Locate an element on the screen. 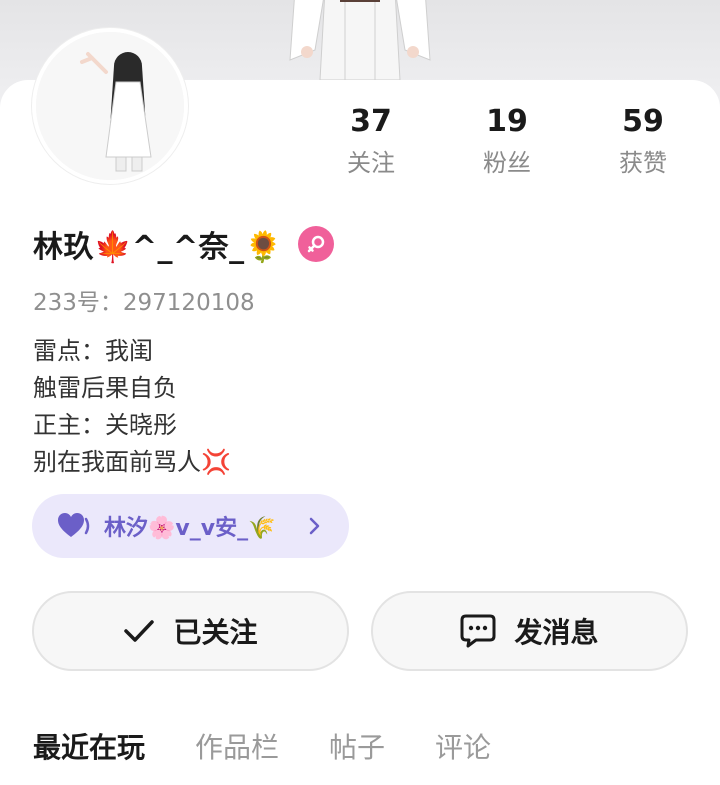 This screenshot has width=720, height=785. stat-label: 粉丝 is located at coordinates (507, 163).